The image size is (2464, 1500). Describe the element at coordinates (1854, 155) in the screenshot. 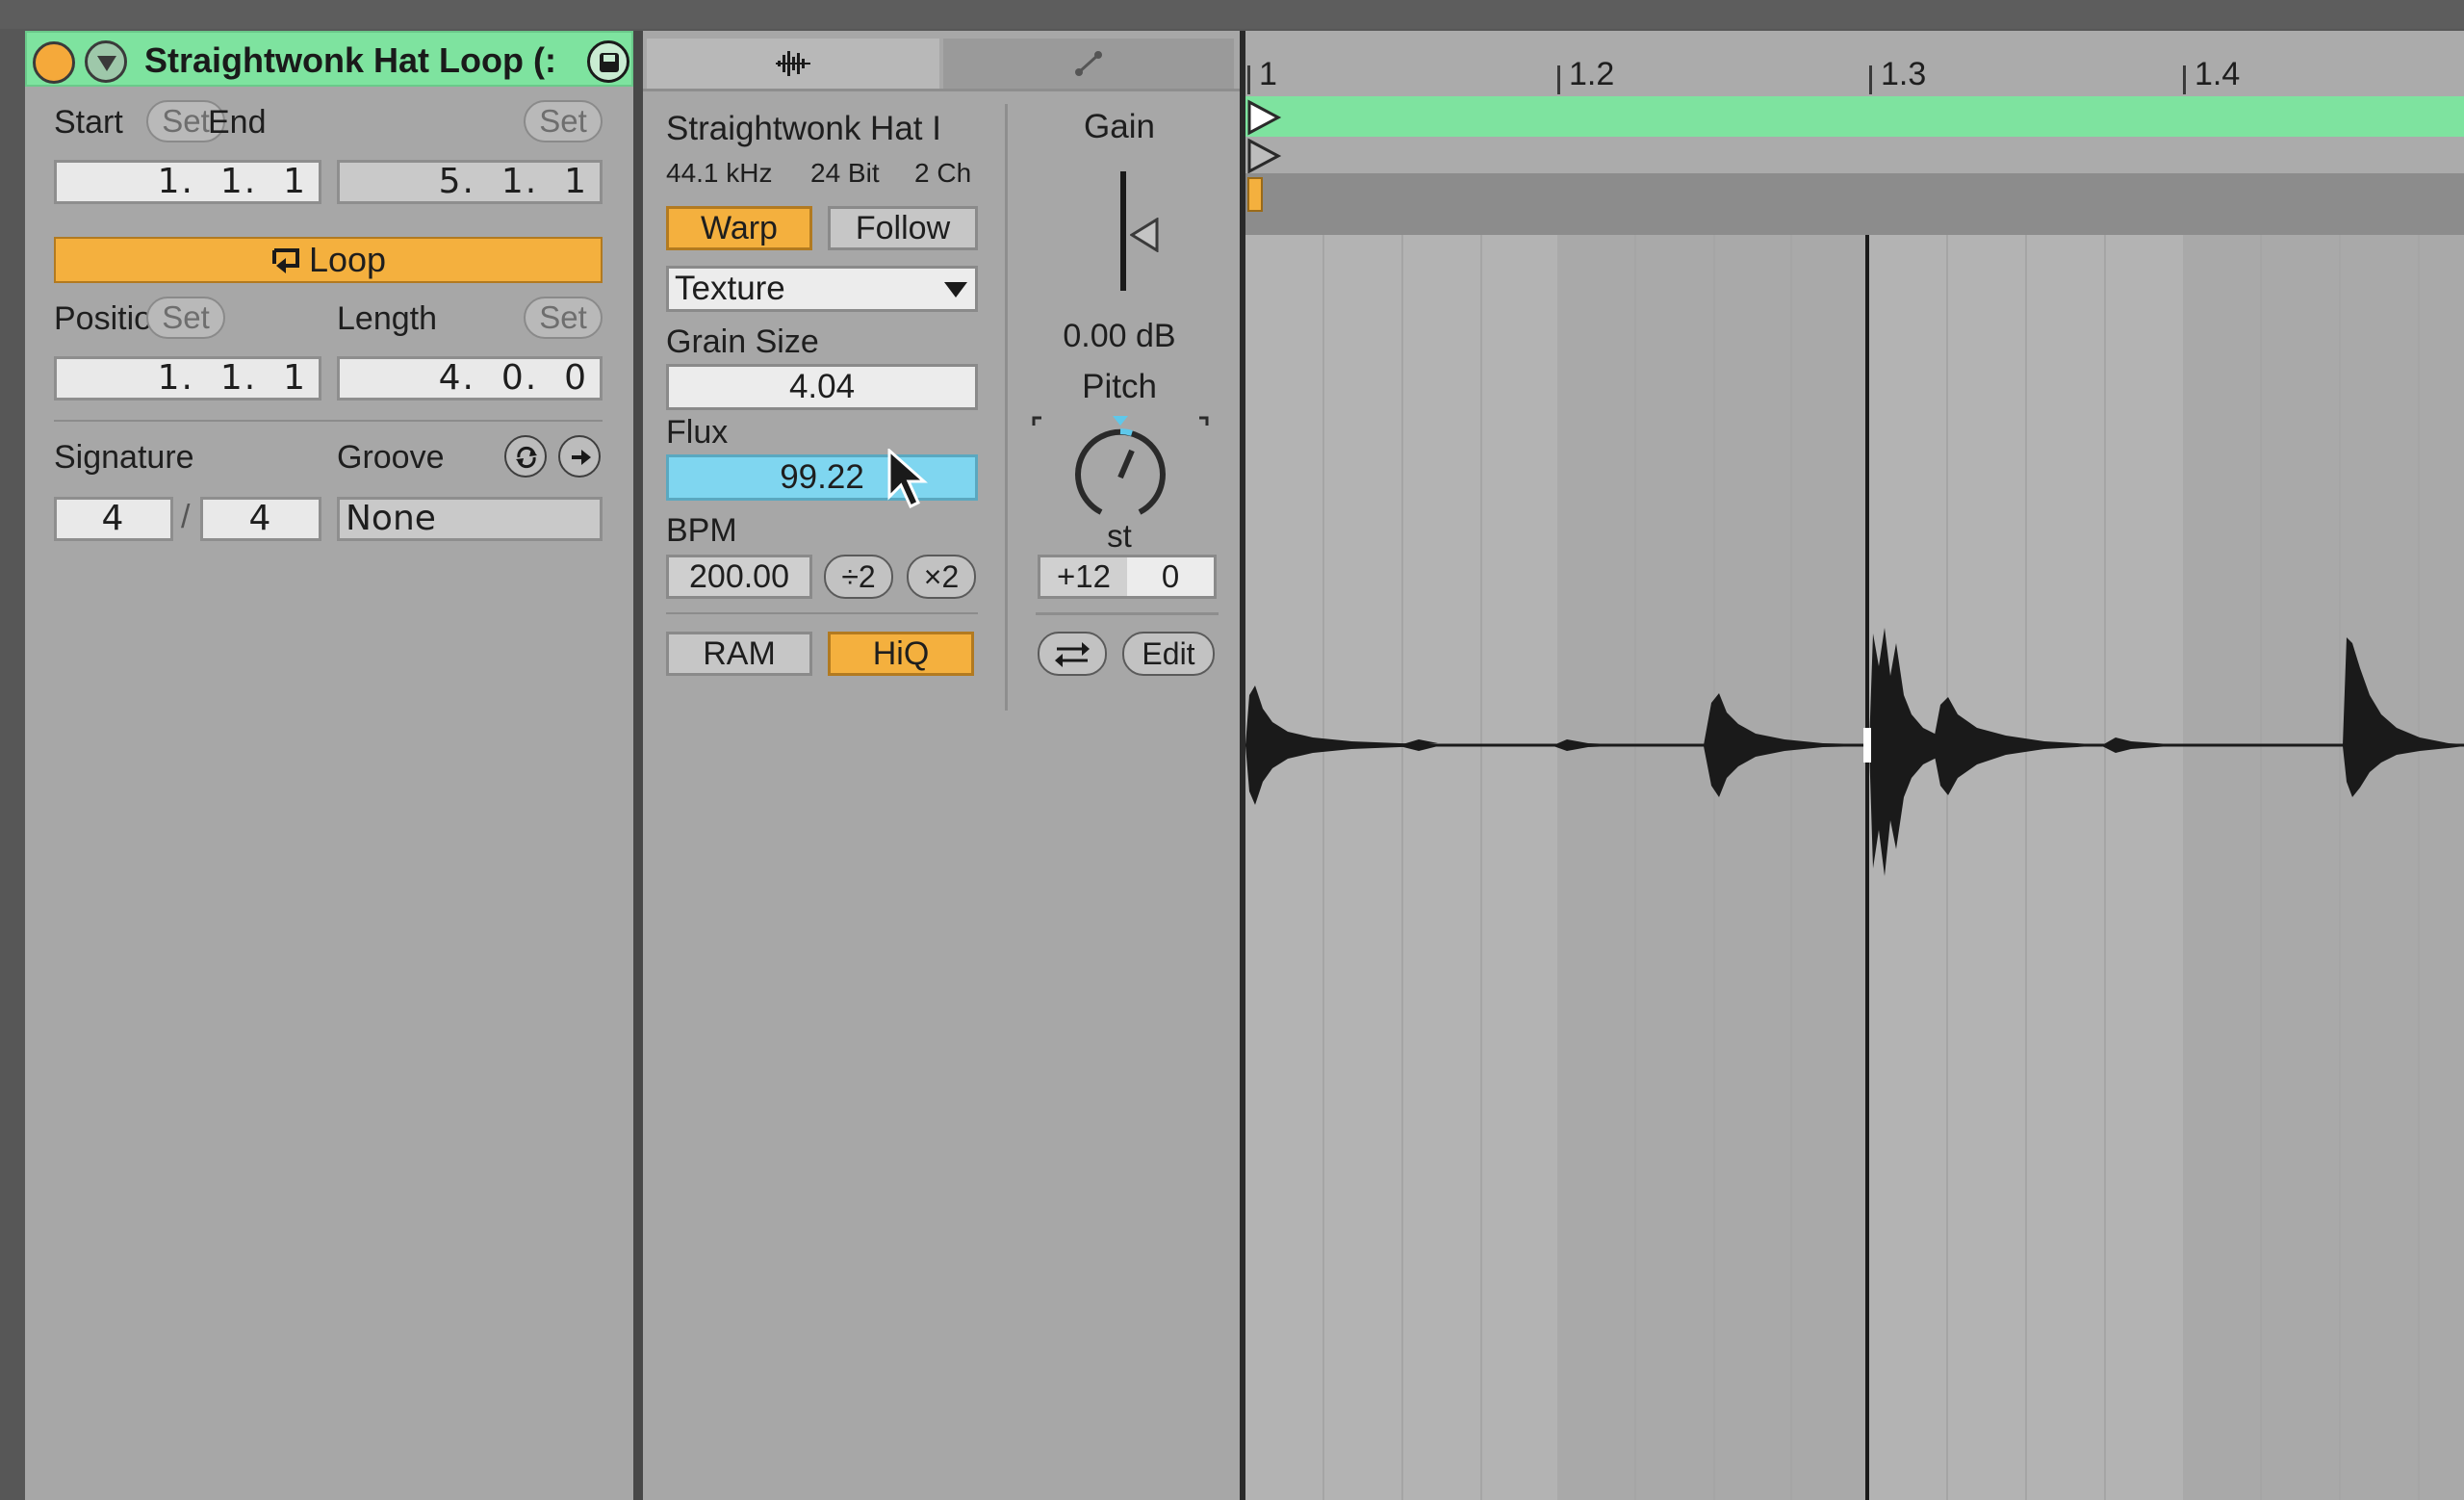

I see `marker-row` at that location.